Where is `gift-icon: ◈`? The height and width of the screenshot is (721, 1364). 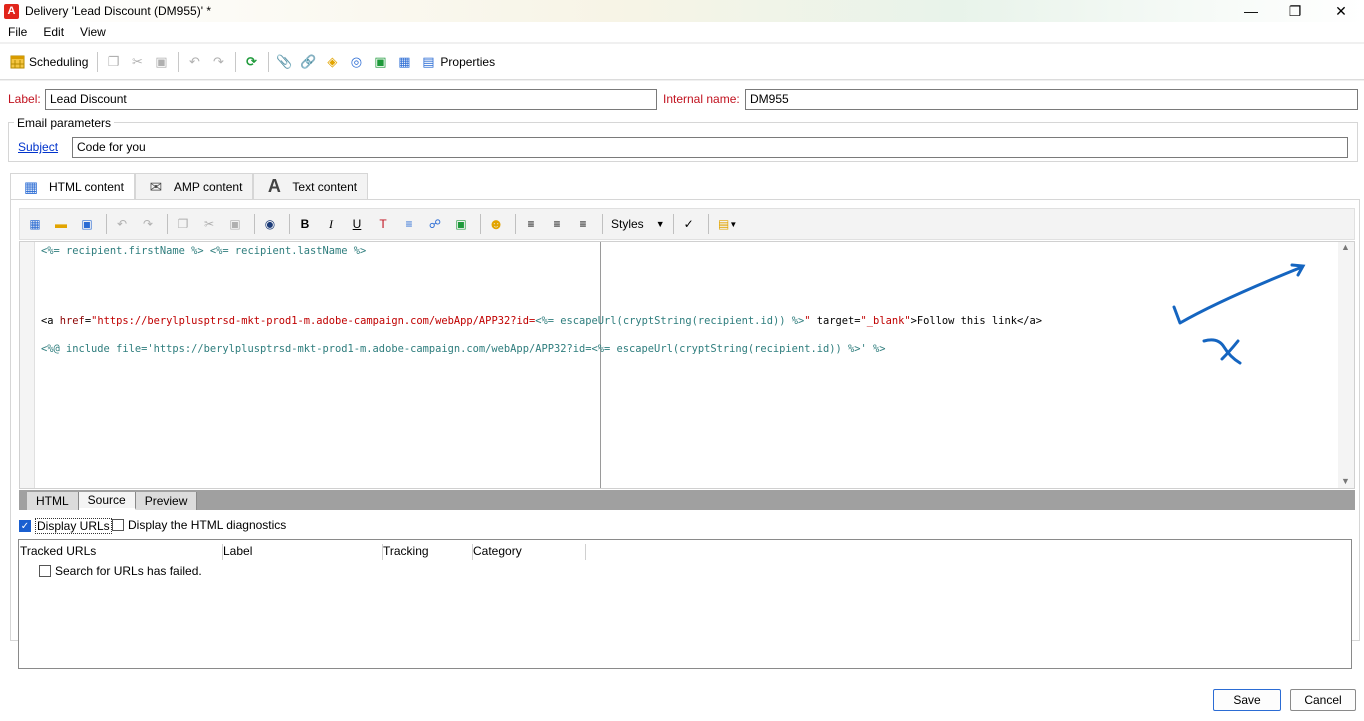 gift-icon: ◈ is located at coordinates (332, 61).